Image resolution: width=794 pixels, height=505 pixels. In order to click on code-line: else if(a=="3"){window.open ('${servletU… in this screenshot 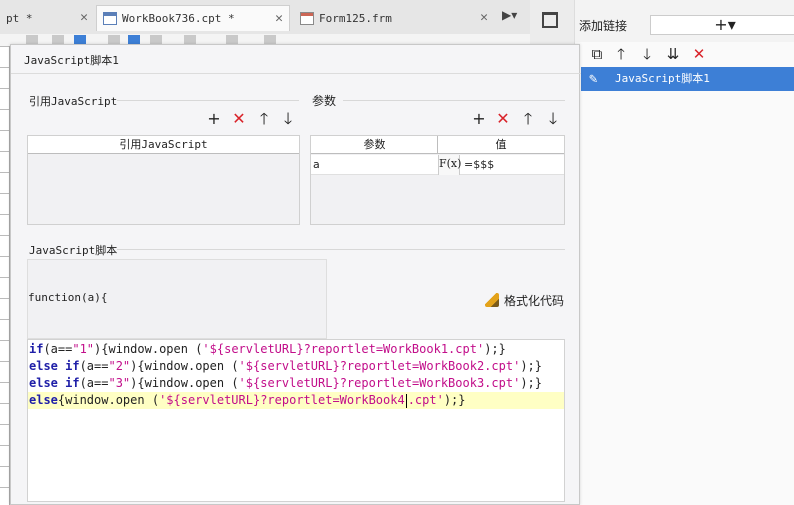, I will do `click(296, 383)`.